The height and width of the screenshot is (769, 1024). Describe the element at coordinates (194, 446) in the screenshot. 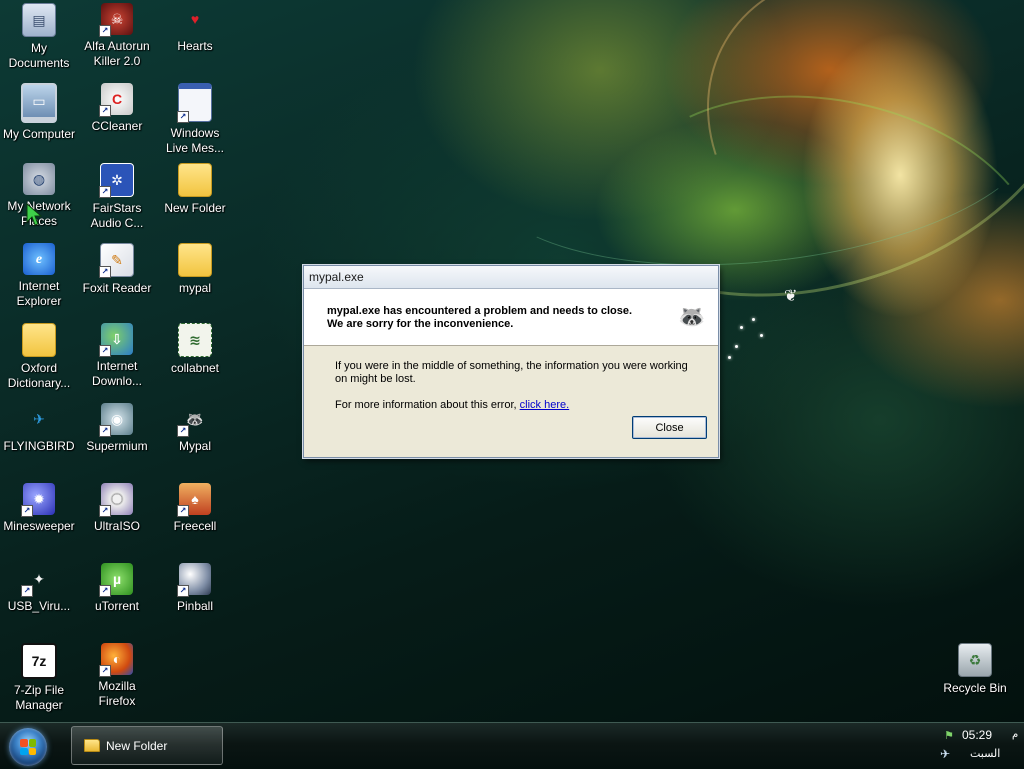

I see `desktop-icon-label: Mypal` at that location.